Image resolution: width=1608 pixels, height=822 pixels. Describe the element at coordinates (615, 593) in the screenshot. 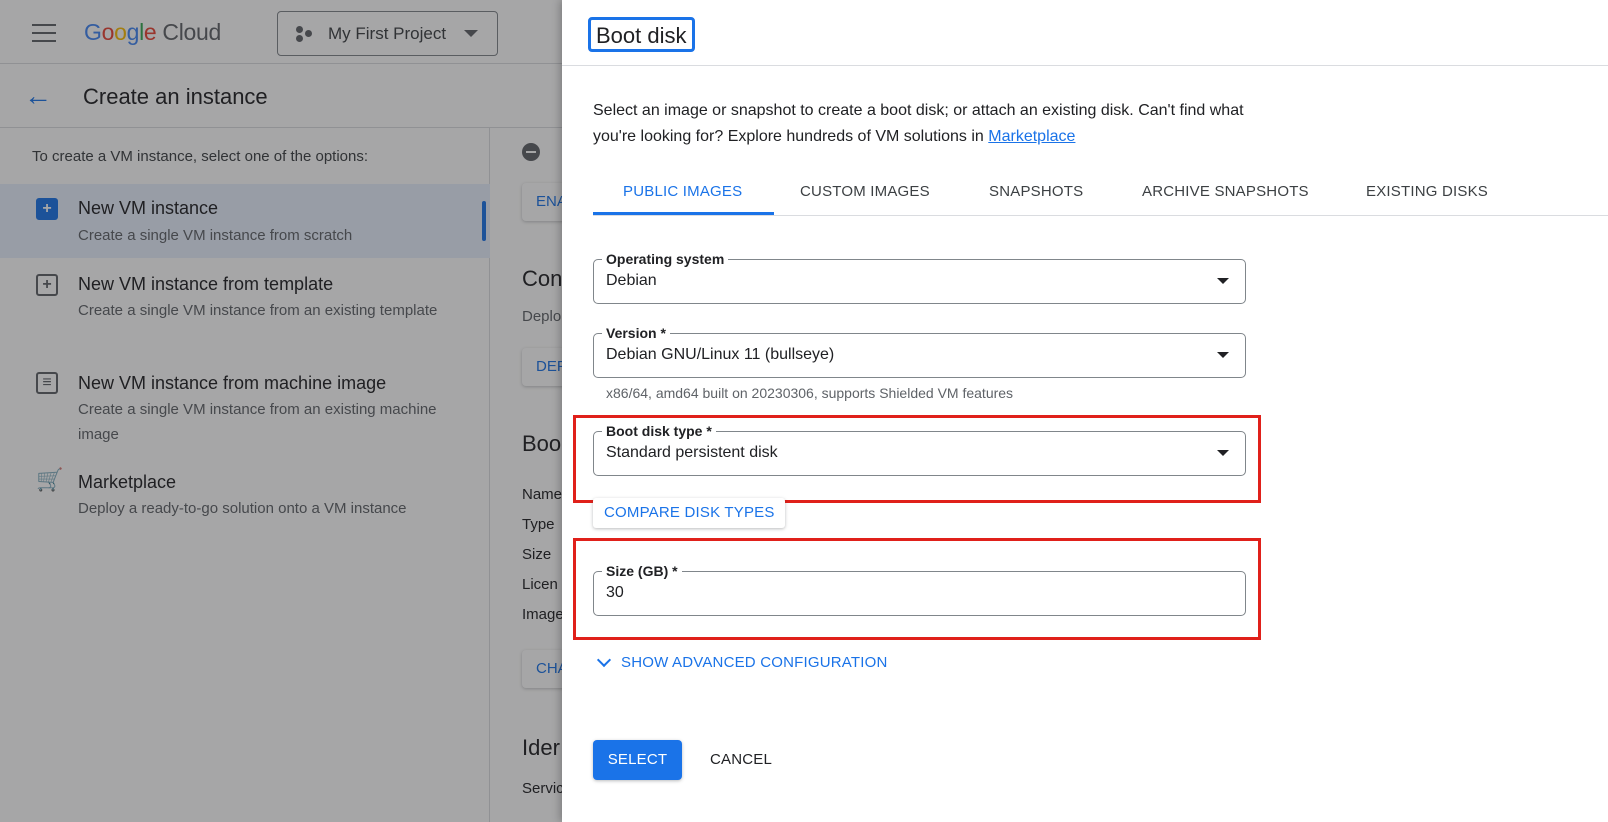

I see `field-value: 30` at that location.